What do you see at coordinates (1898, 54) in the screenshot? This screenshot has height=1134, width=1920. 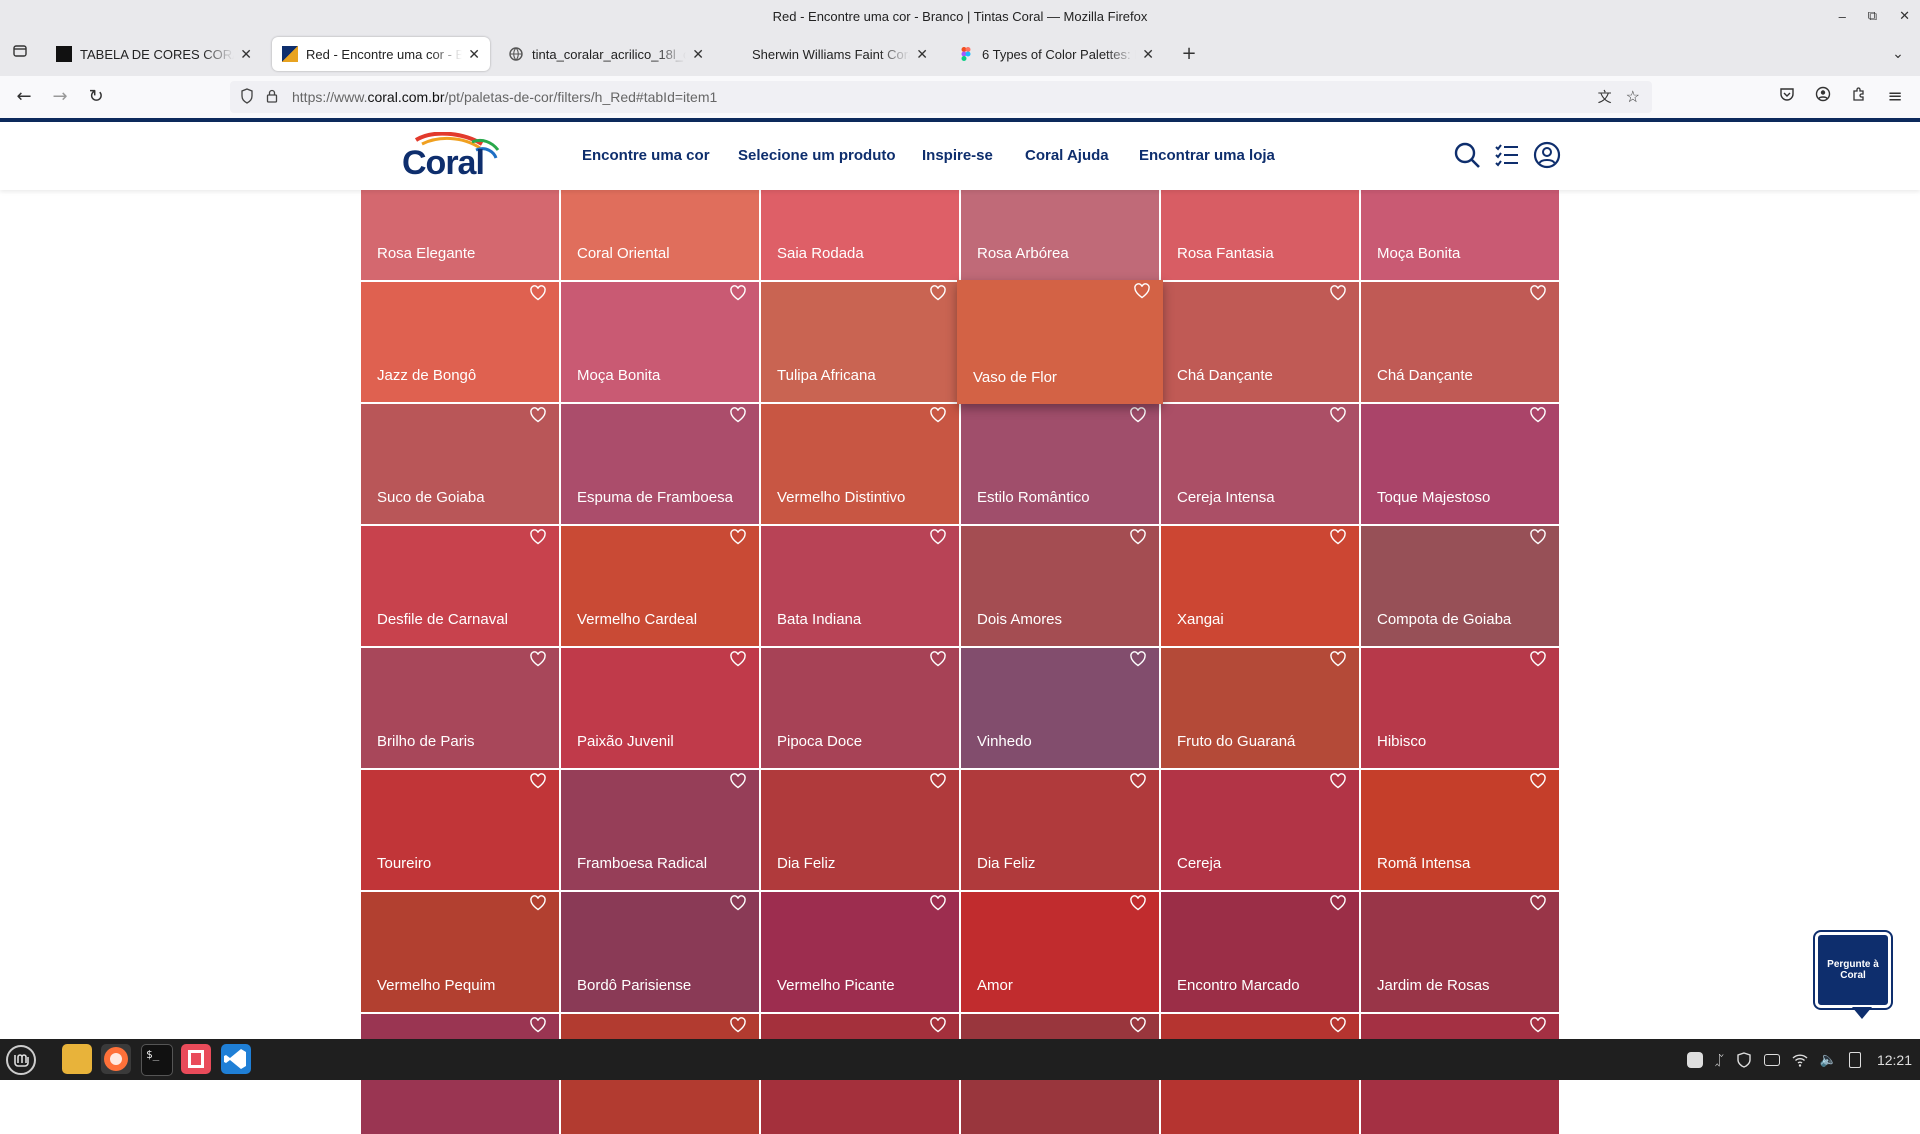 I see `list-tabs-icon: ⌄` at bounding box center [1898, 54].